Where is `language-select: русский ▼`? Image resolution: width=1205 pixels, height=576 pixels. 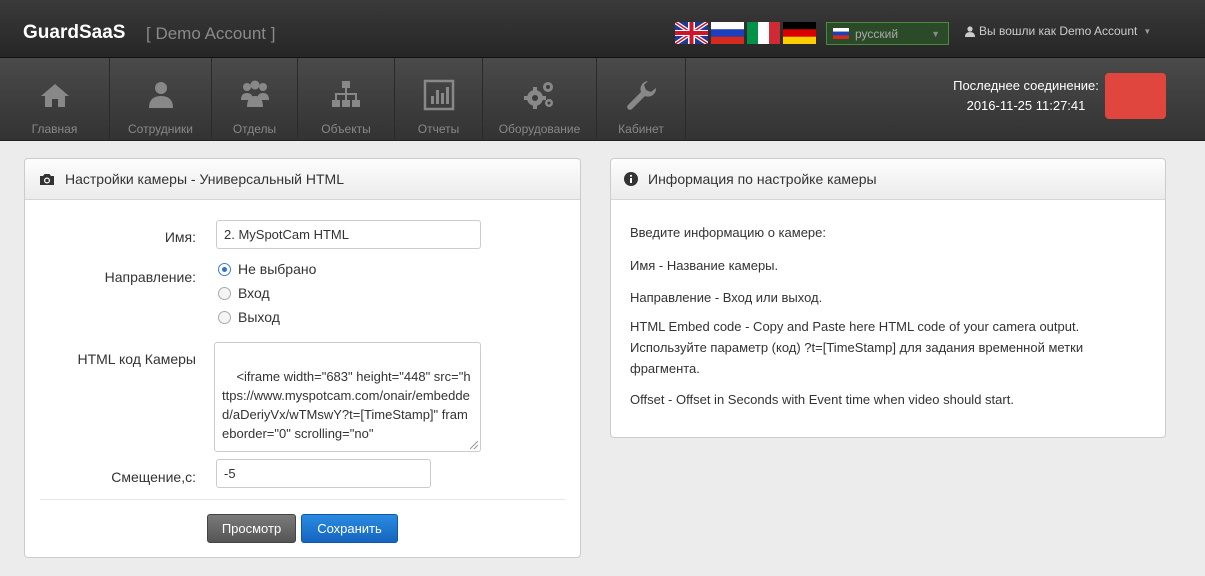 language-select: русский ▼ is located at coordinates (887, 33).